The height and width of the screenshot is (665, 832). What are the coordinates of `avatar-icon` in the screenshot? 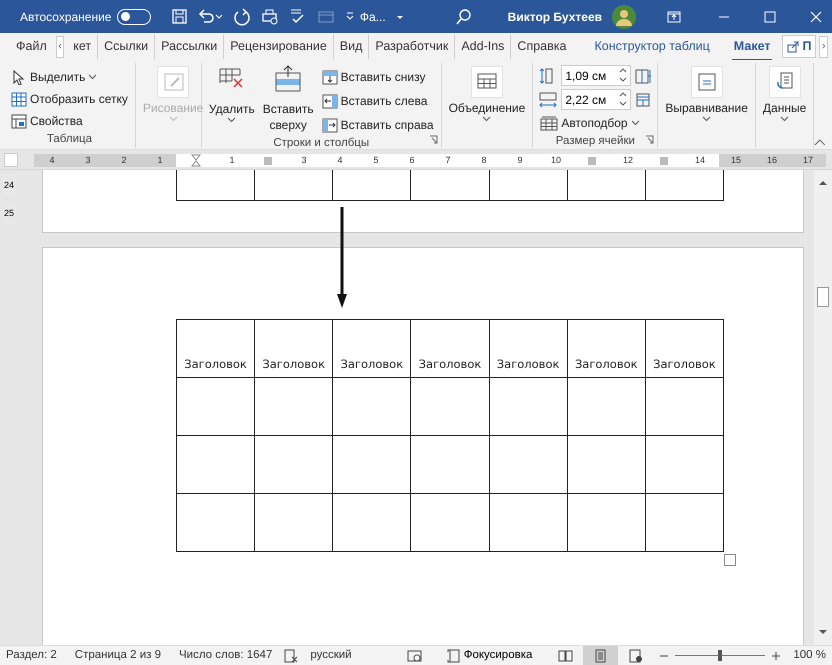 It's located at (624, 16).